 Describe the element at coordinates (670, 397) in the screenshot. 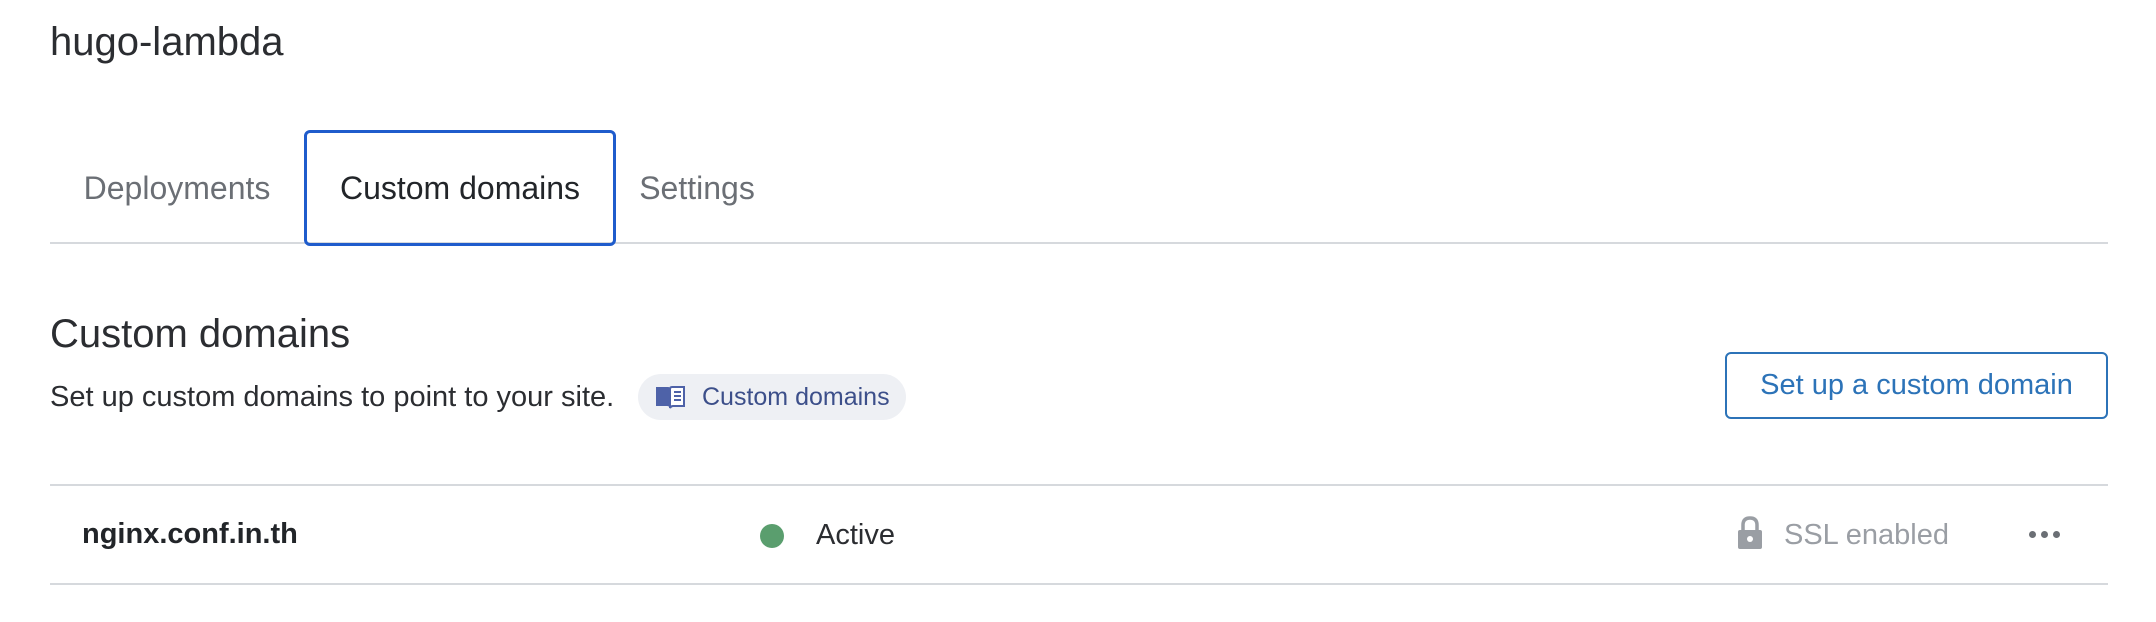

I see `book-icon` at that location.